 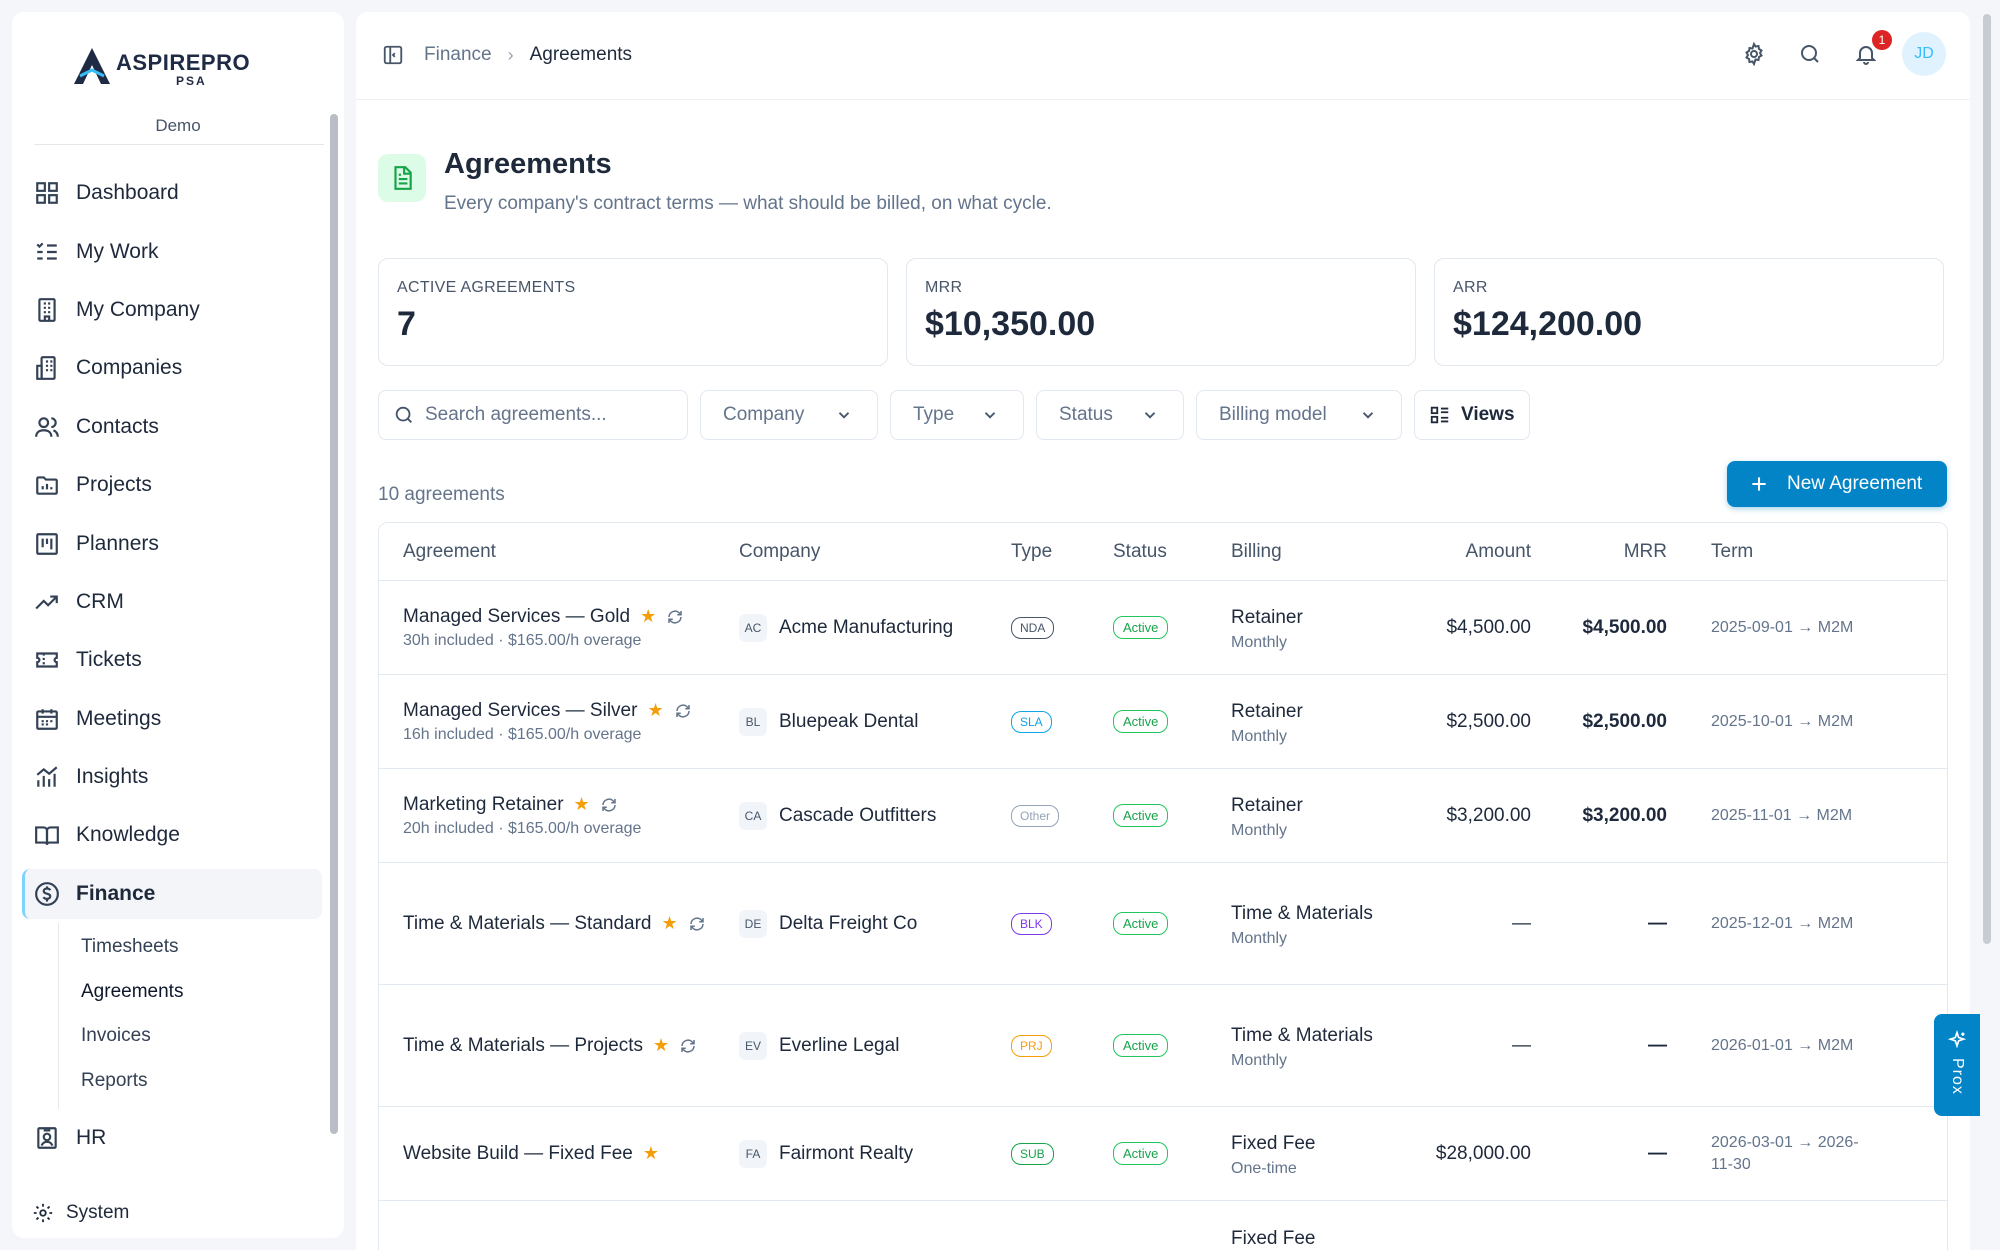 What do you see at coordinates (458, 55) in the screenshot?
I see `breadcrumb-parent: Finance` at bounding box center [458, 55].